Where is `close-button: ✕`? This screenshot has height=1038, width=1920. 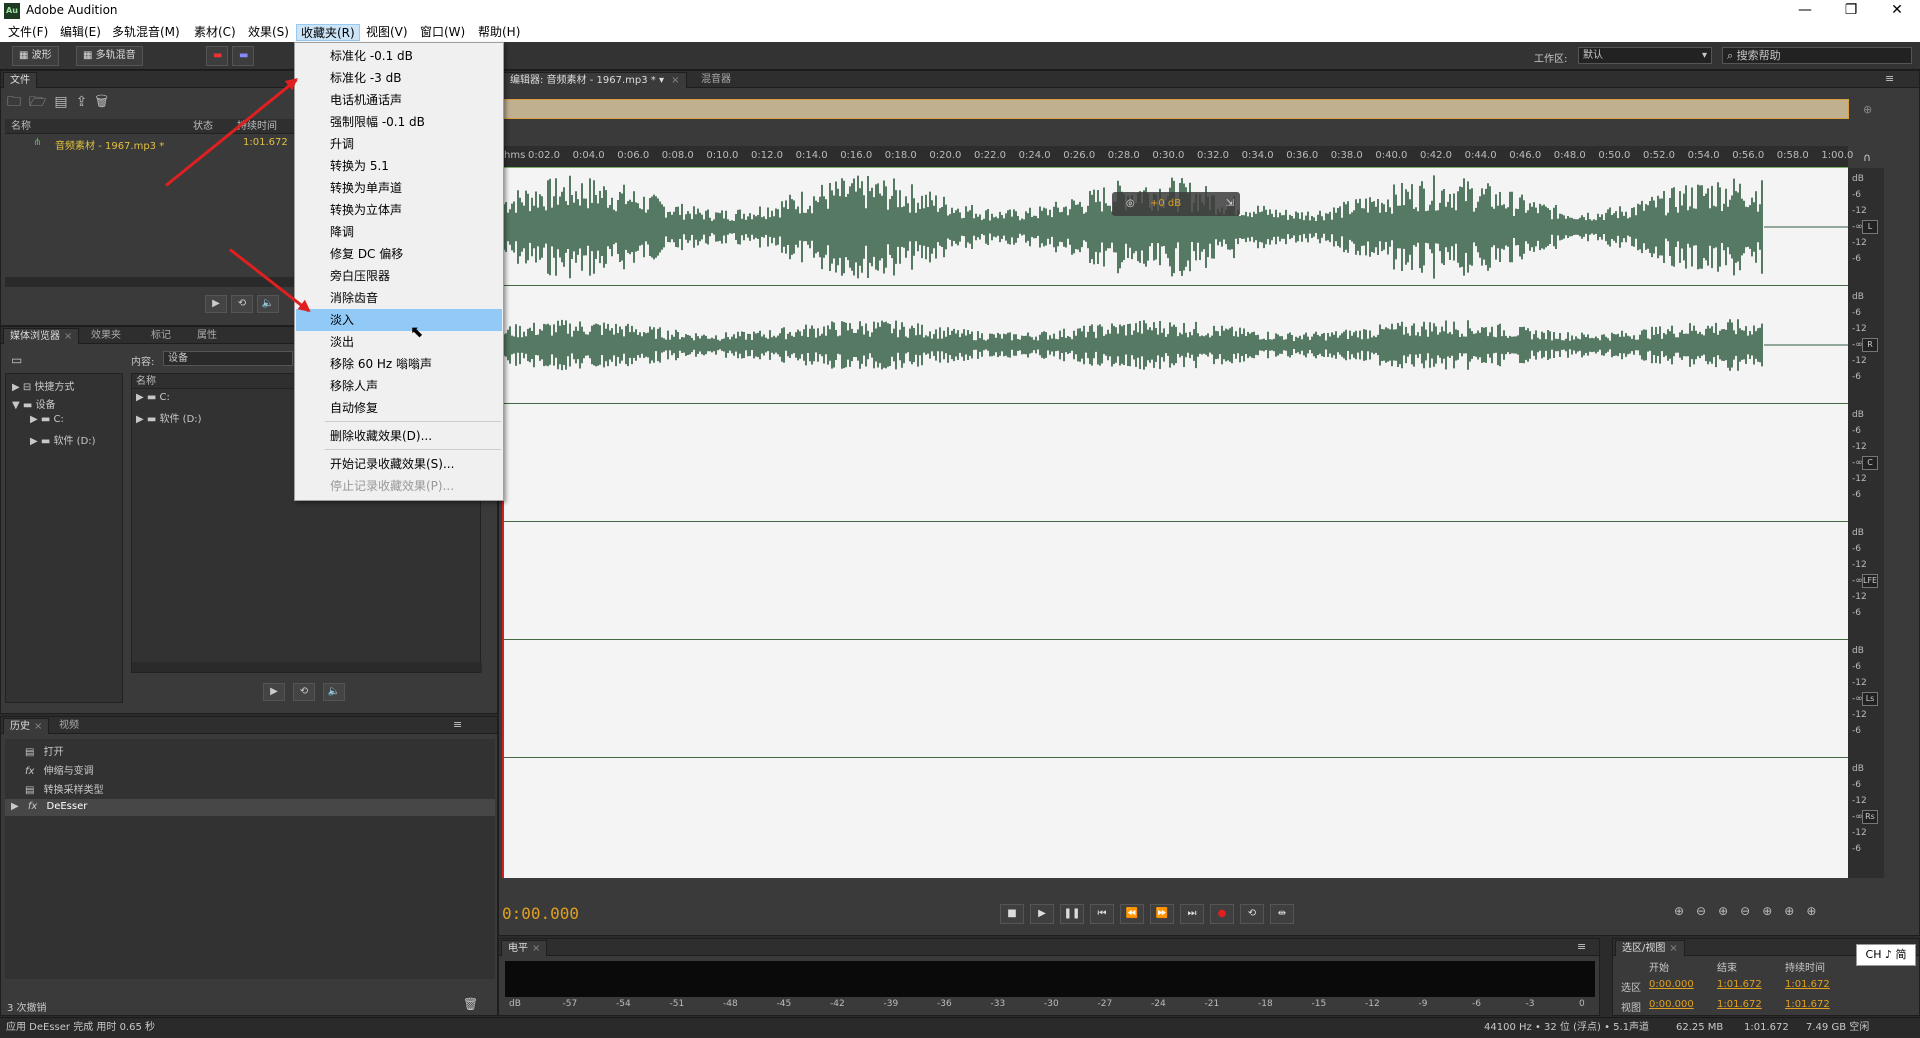
close-button: ✕ is located at coordinates (1897, 11).